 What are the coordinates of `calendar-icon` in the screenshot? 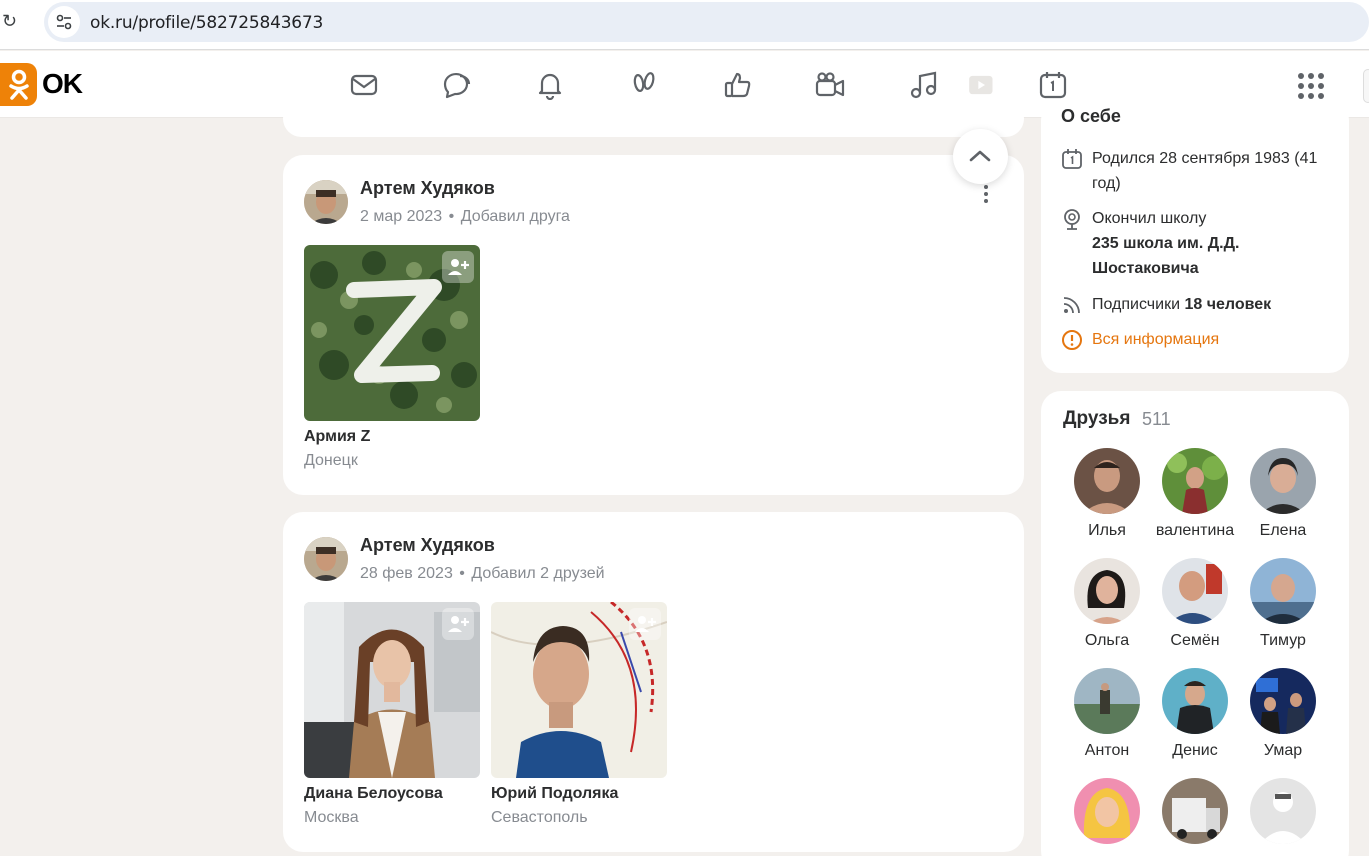 It's located at (1072, 159).